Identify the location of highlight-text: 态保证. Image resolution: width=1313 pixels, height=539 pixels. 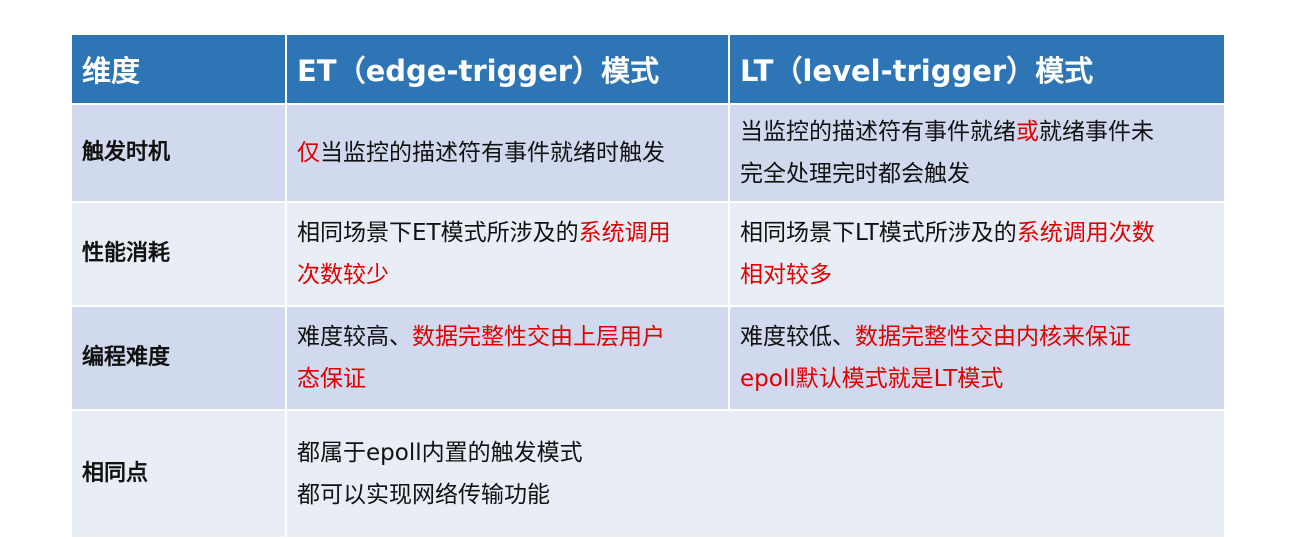
(331, 379).